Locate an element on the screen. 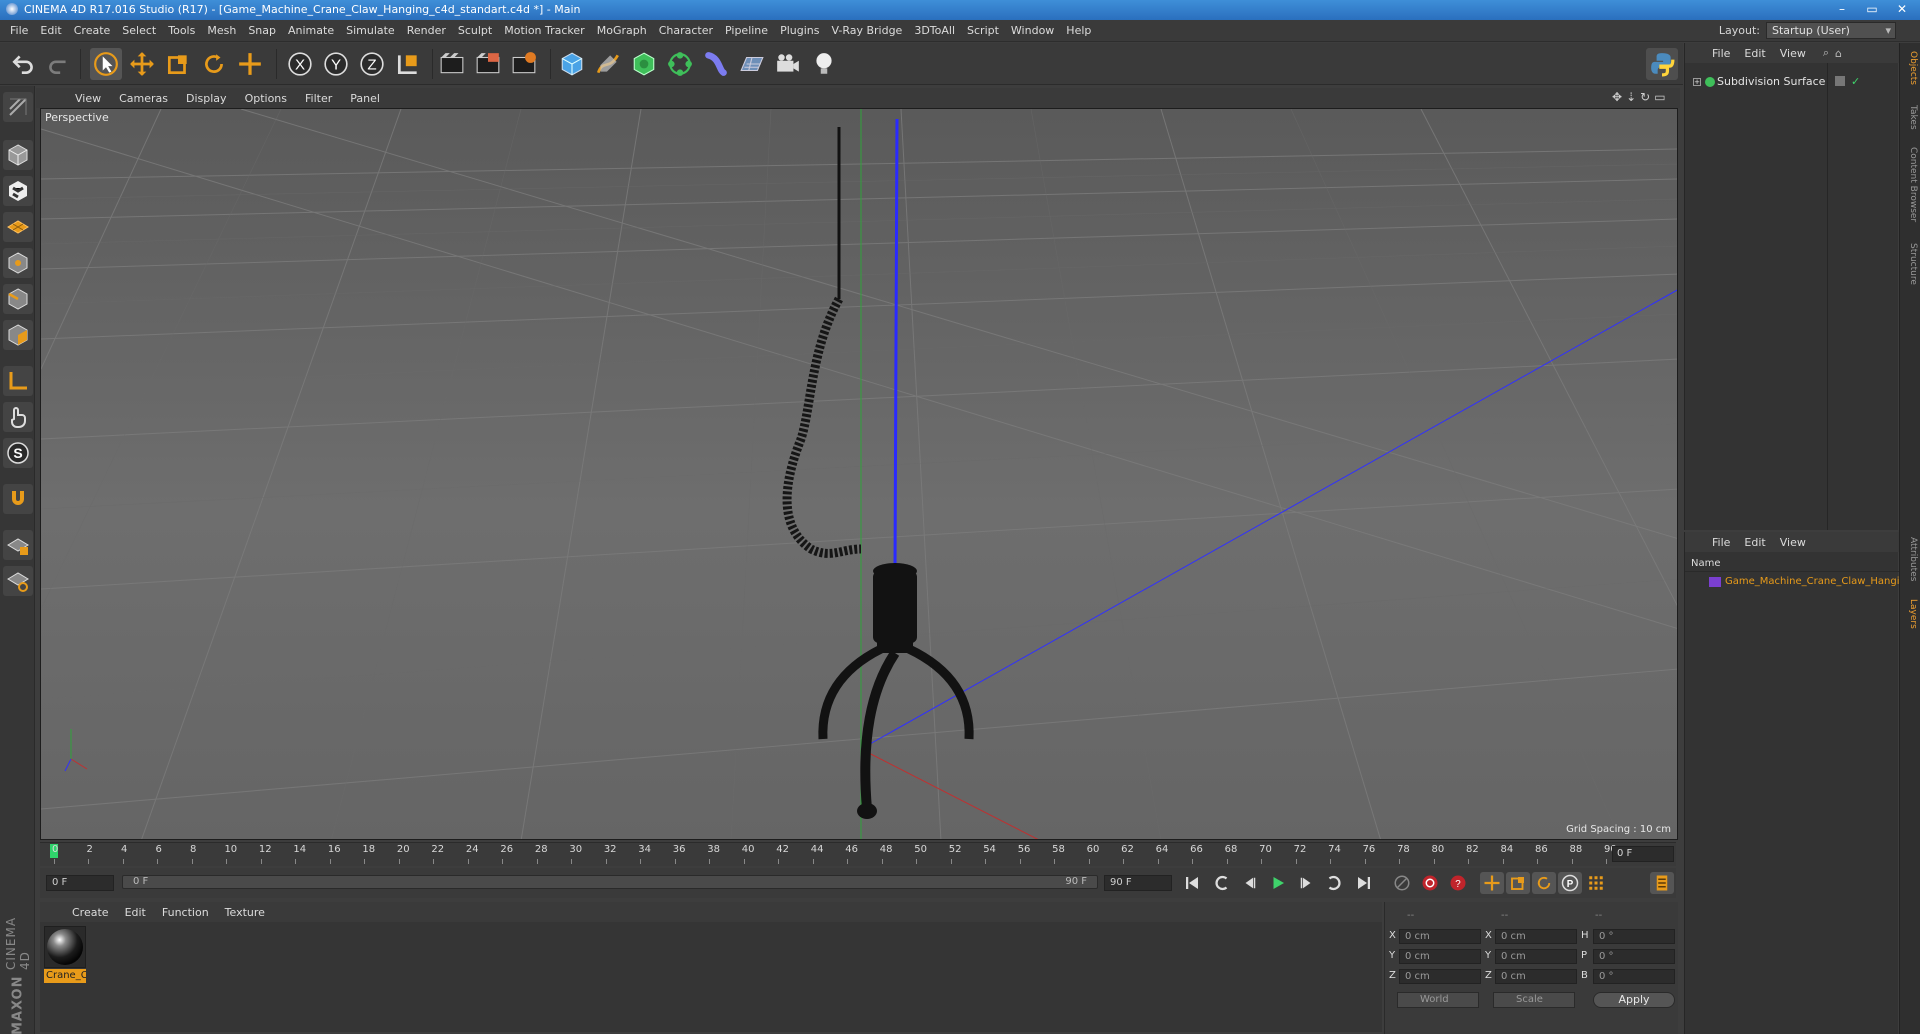 Image resolution: width=1920 pixels, height=1034 pixels. layer-menu-edit: Edit is located at coordinates (1754, 542).